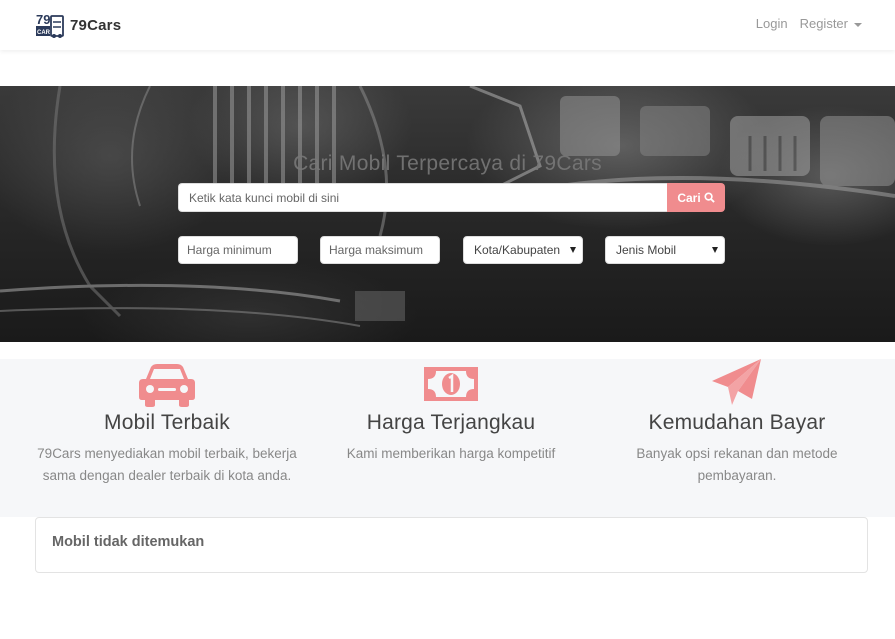 The image size is (895, 639). What do you see at coordinates (517, 250) in the screenshot?
I see `city-select-value: Kota/Kabupaten` at bounding box center [517, 250].